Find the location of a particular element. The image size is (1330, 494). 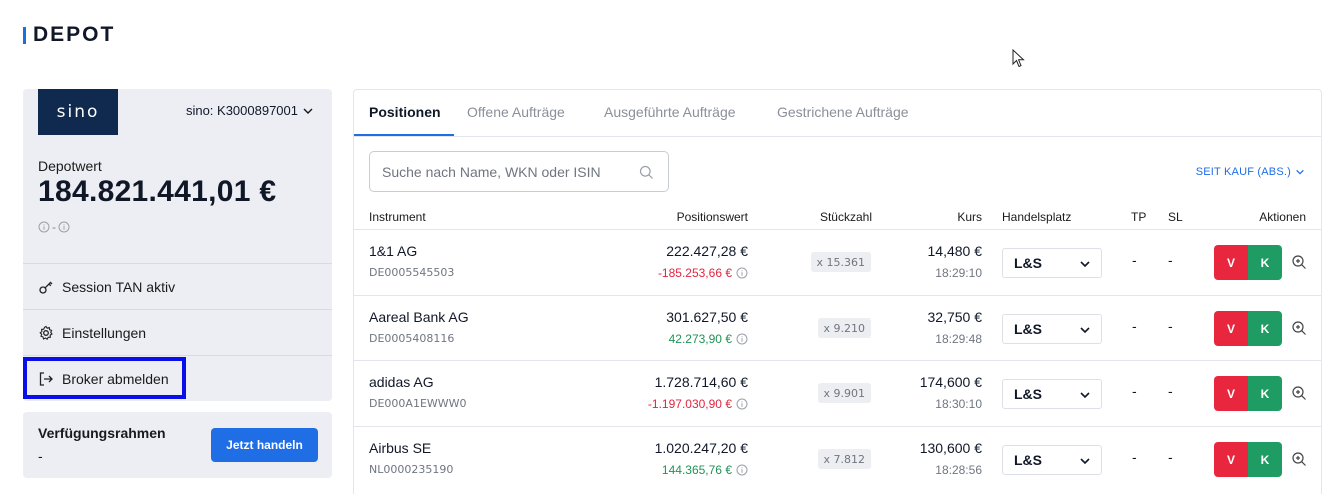

column-header-sl: SL is located at coordinates (1175, 217).